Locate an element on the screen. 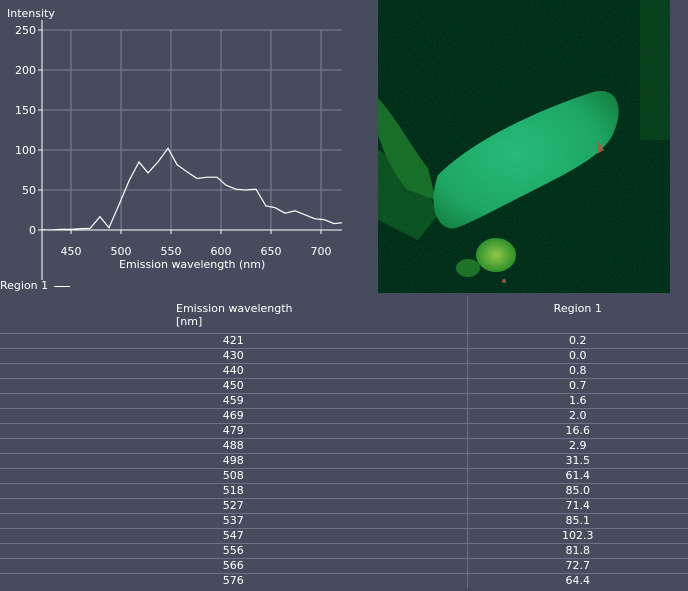 The height and width of the screenshot is (591, 688). legend-line-swatch is located at coordinates (62, 286).